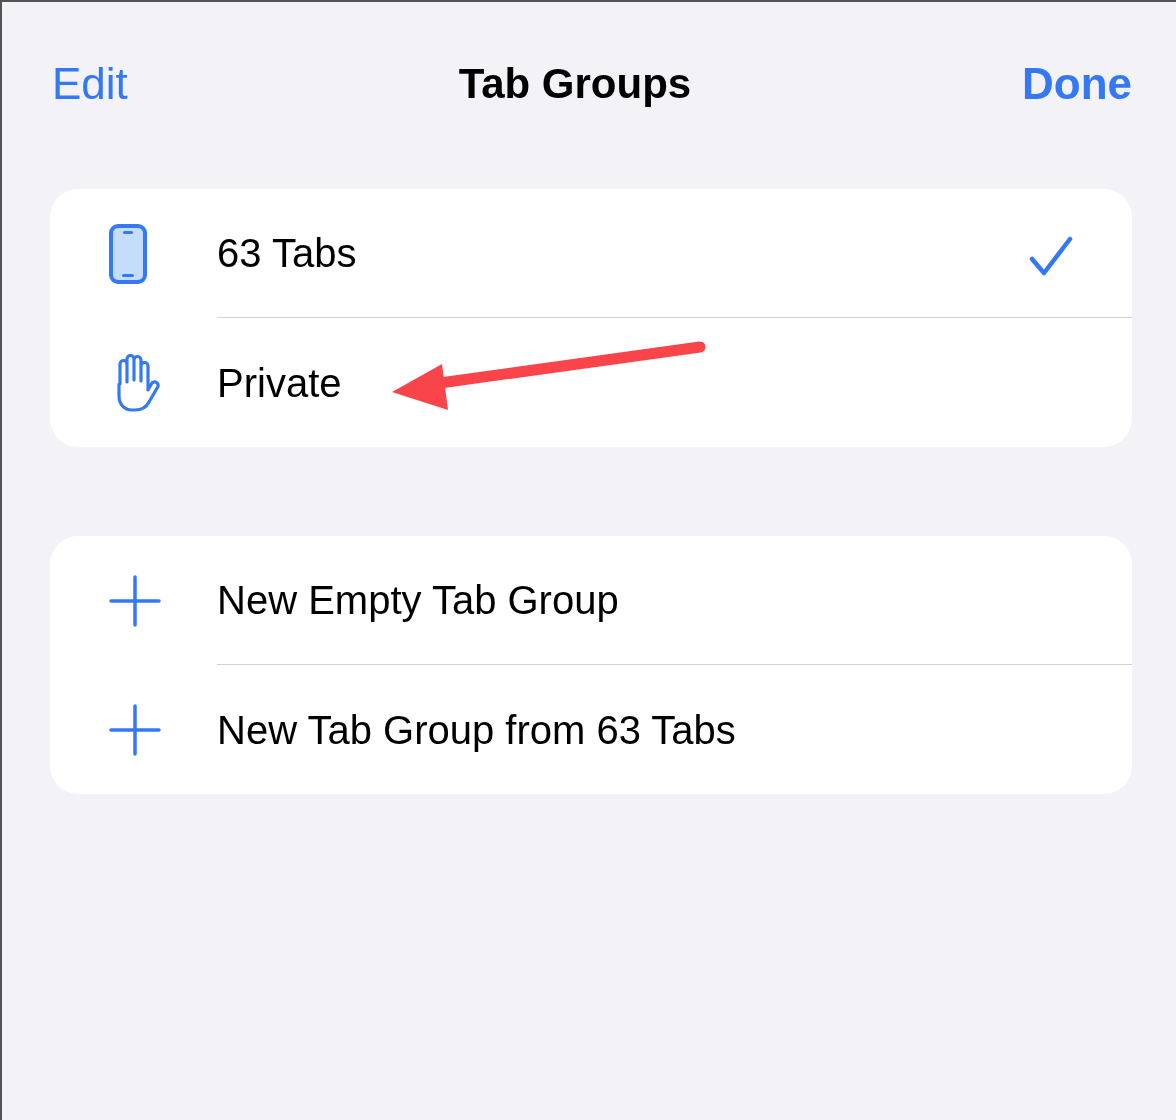 Image resolution: width=1176 pixels, height=1120 pixels. Describe the element at coordinates (1077, 83) in the screenshot. I see `done-button: Done` at that location.